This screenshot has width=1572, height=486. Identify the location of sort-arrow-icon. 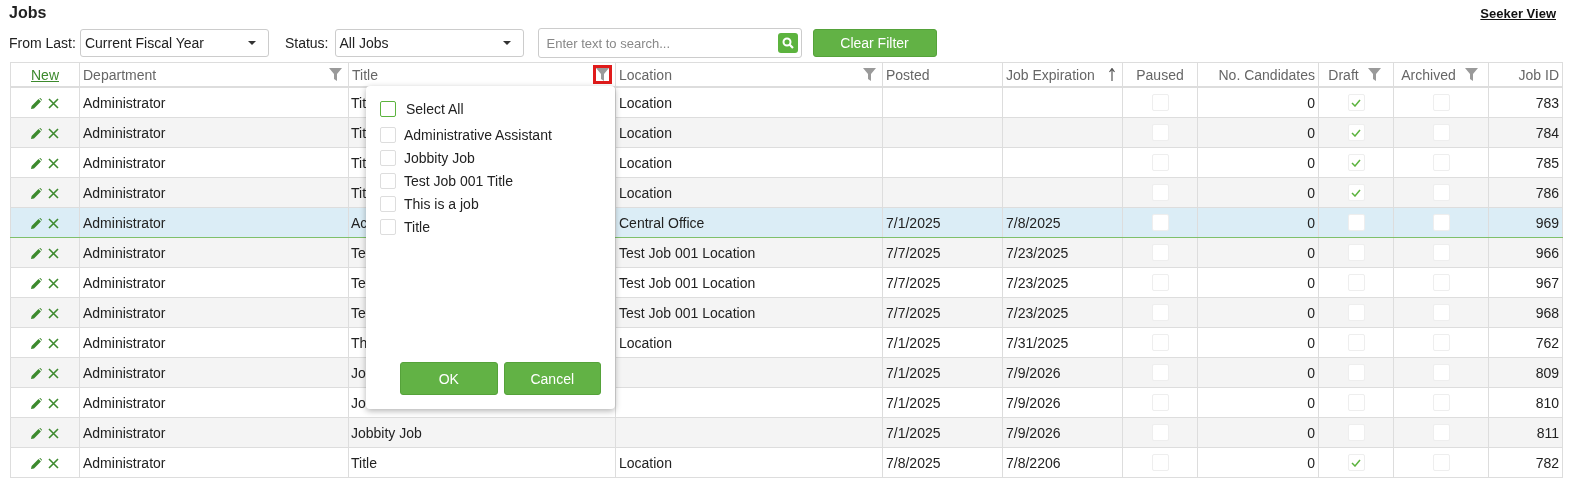
(1112, 74).